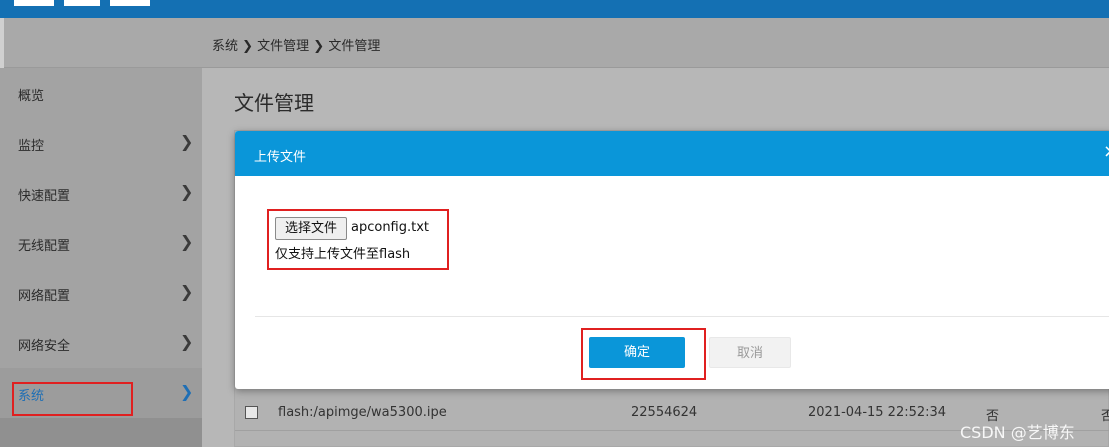 The image size is (1109, 447). I want to click on sidebar-item-monitor: 监控 ❯, so click(101, 143).